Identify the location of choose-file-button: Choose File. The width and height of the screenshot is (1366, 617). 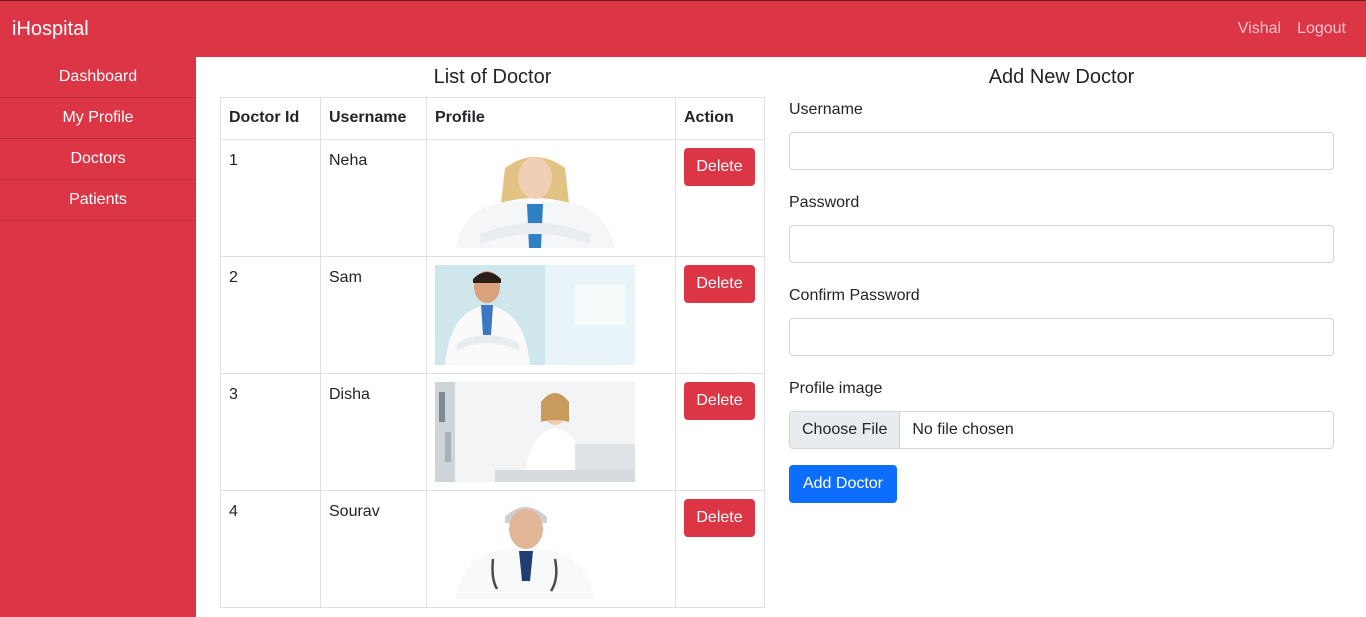
(845, 430).